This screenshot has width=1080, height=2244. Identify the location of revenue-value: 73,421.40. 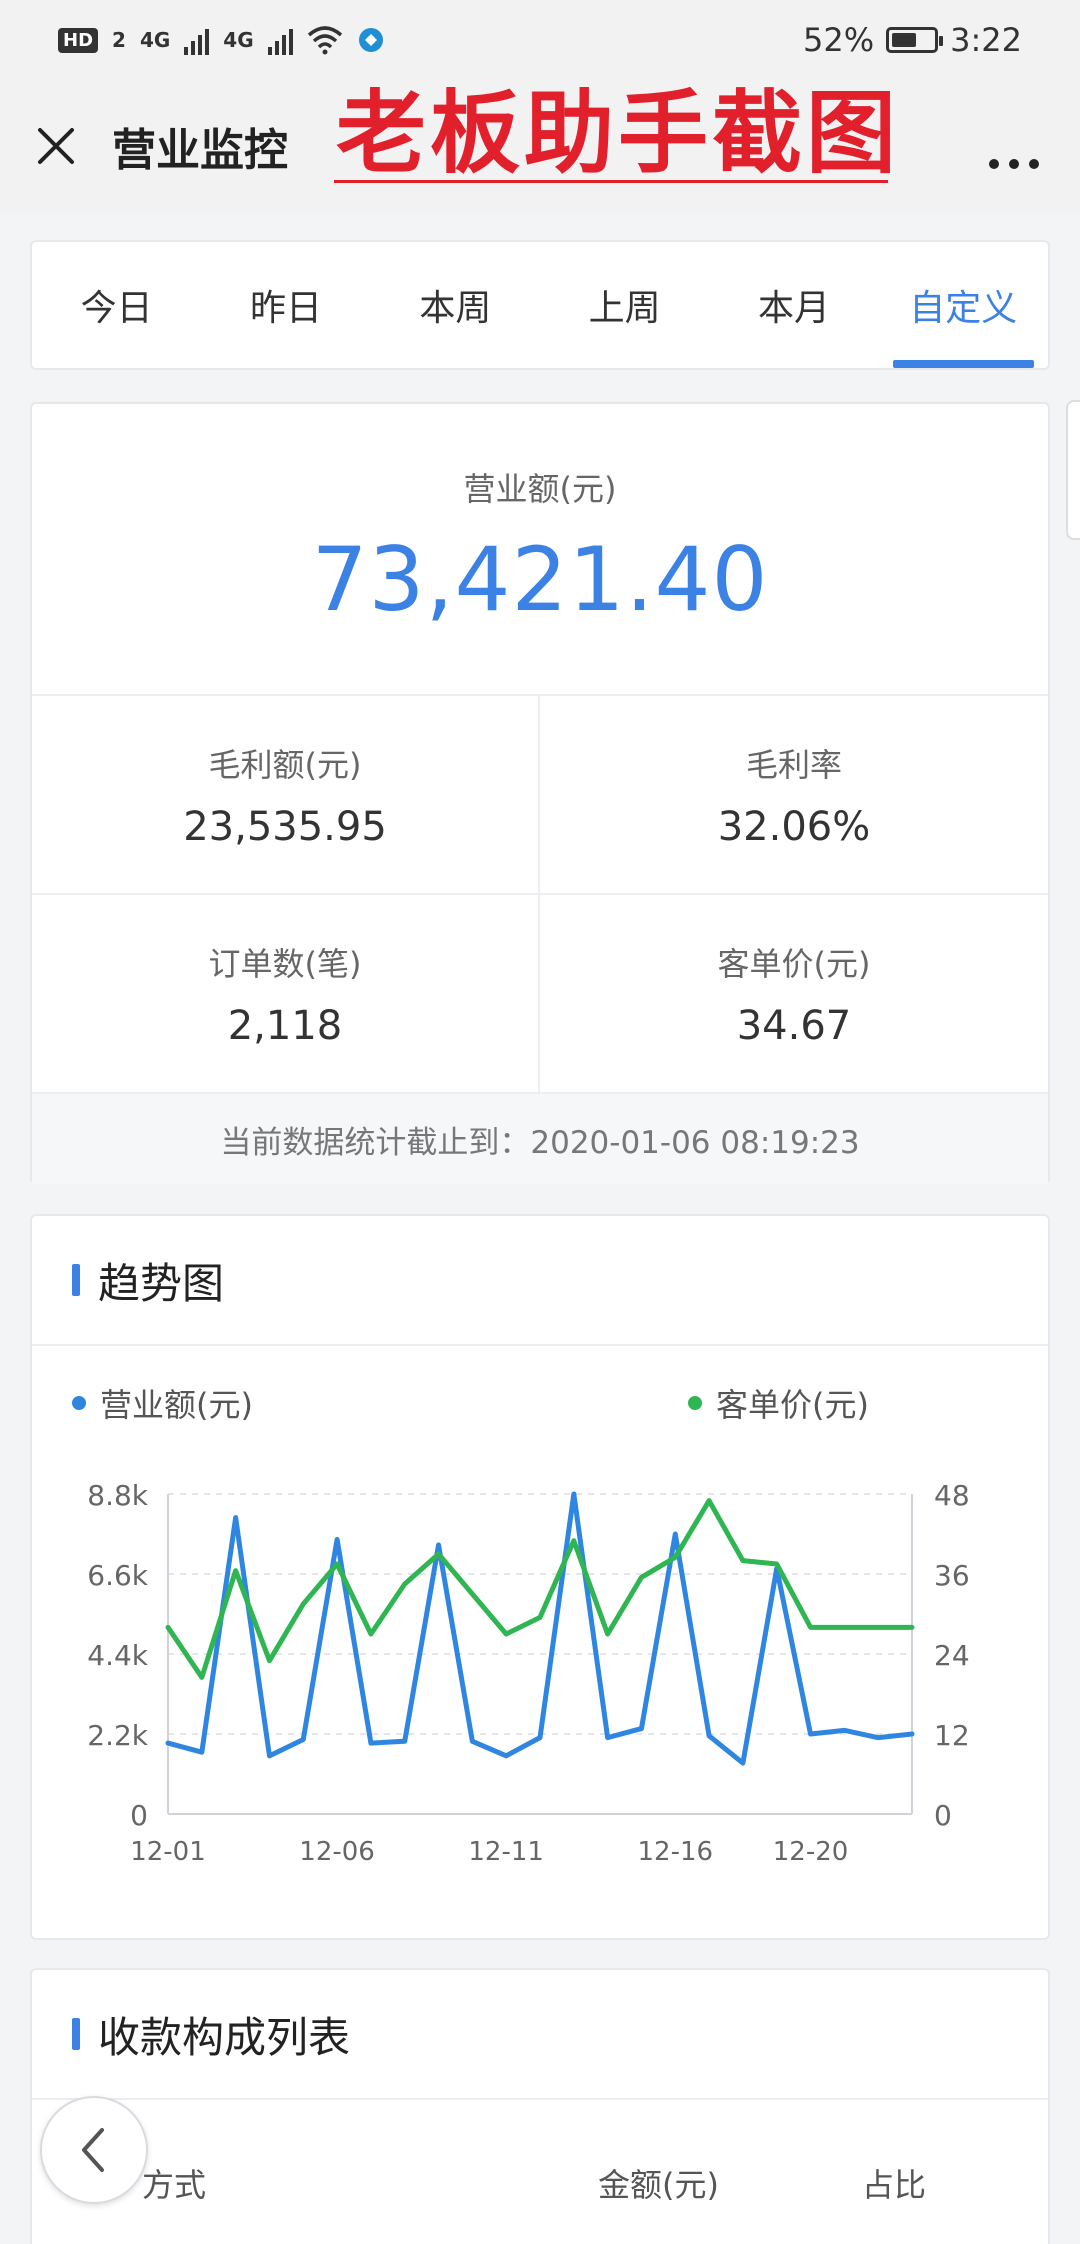
(540, 579).